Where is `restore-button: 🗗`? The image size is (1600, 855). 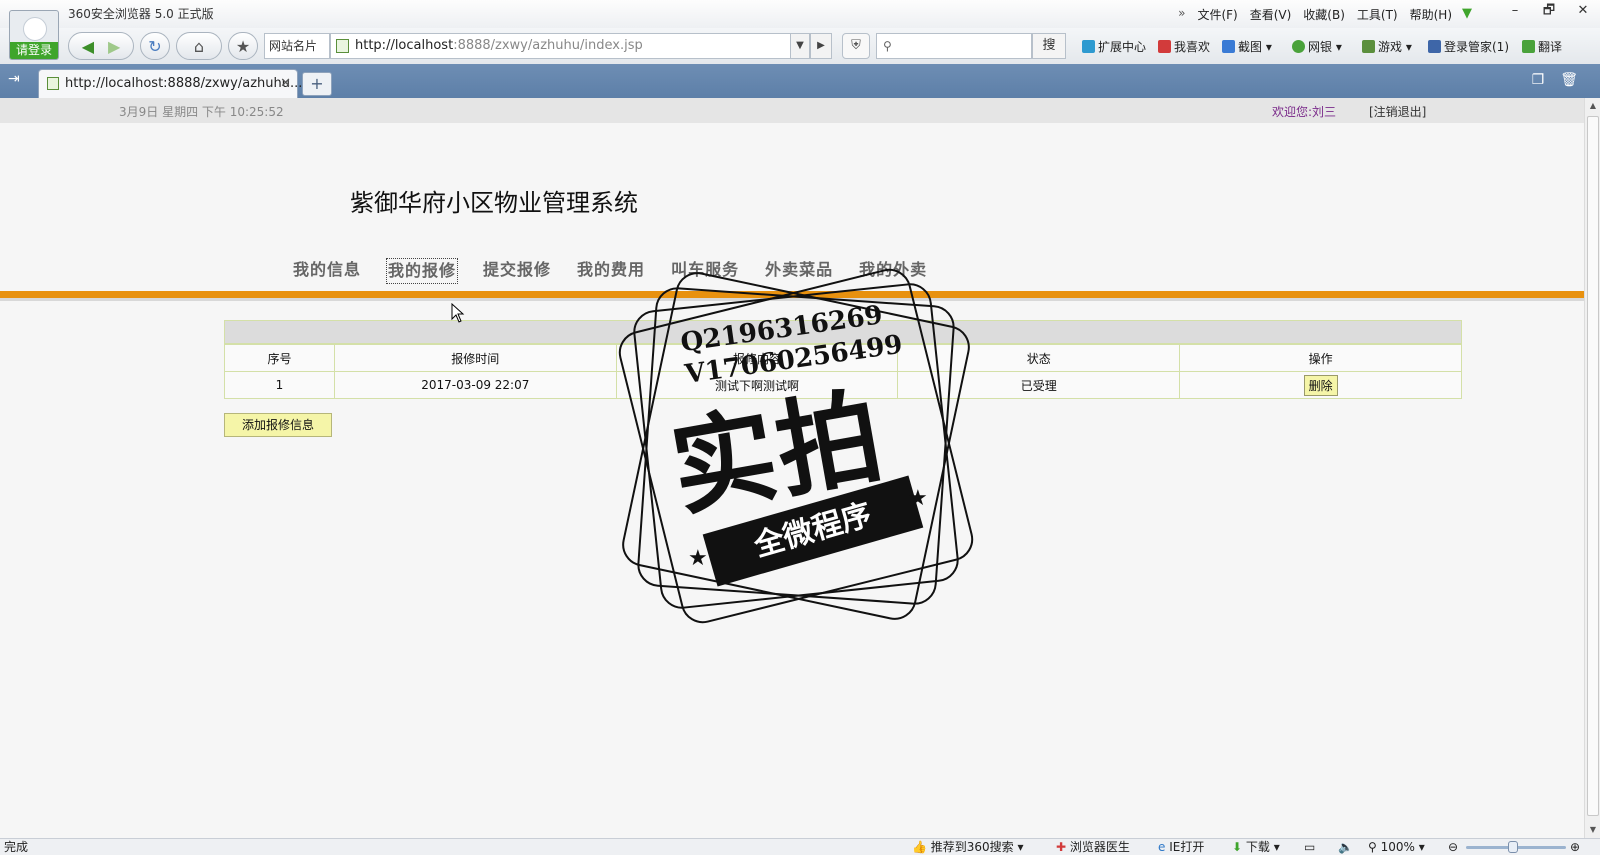
restore-button: 🗗 is located at coordinates (1549, 12).